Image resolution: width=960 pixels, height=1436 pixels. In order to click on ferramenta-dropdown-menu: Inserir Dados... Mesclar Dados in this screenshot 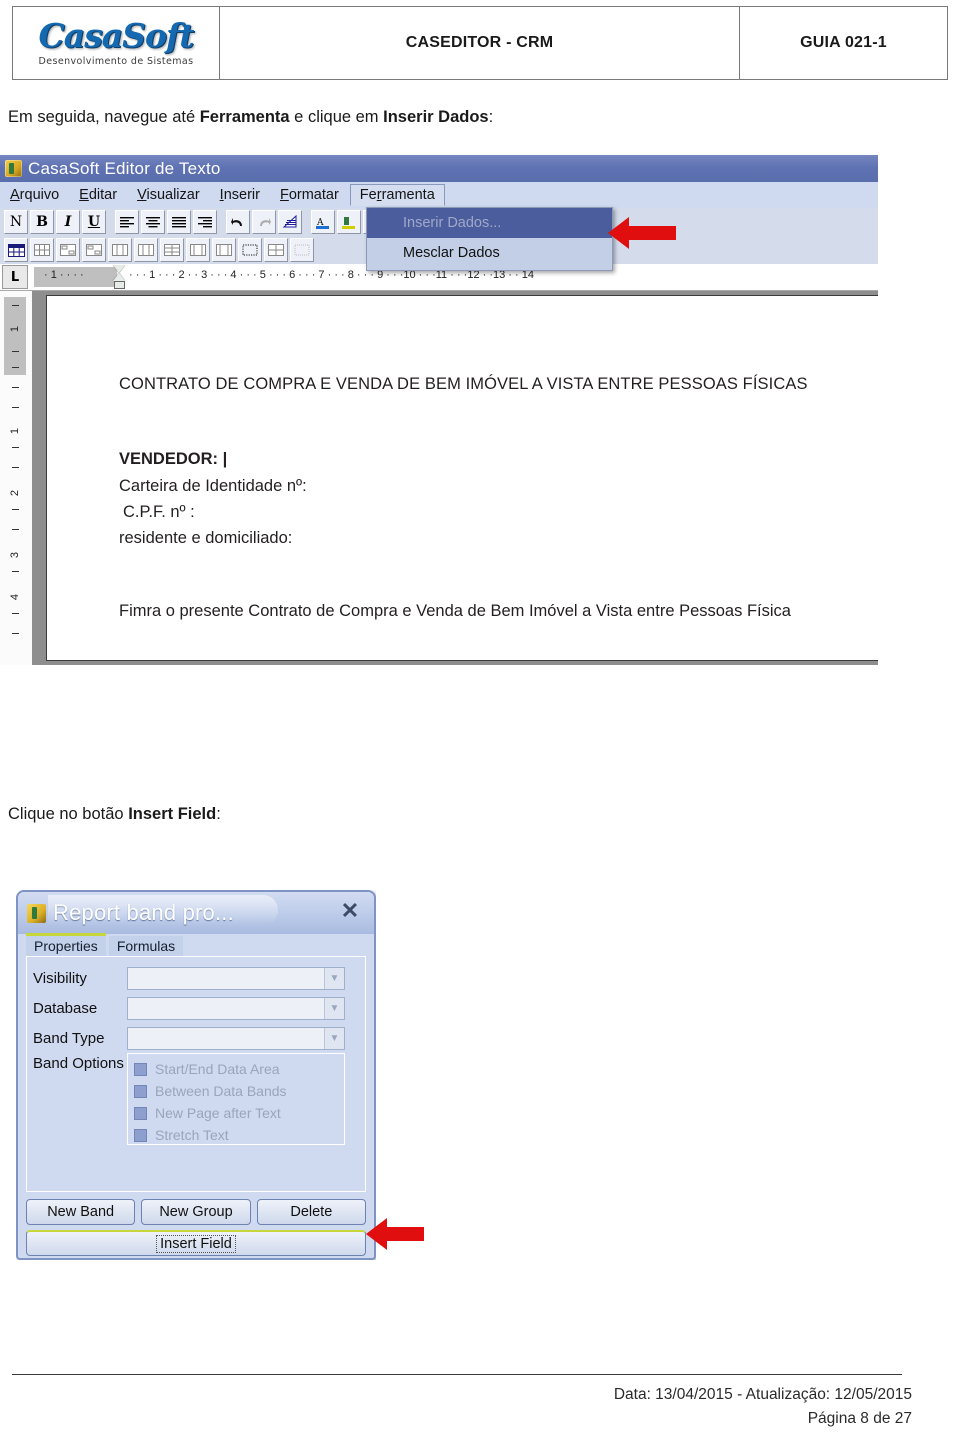, I will do `click(489, 239)`.